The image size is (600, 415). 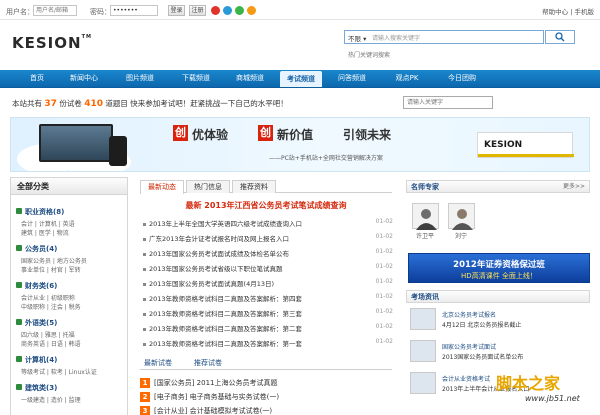 I want to click on nav-images: 图片频道, so click(x=140, y=78).